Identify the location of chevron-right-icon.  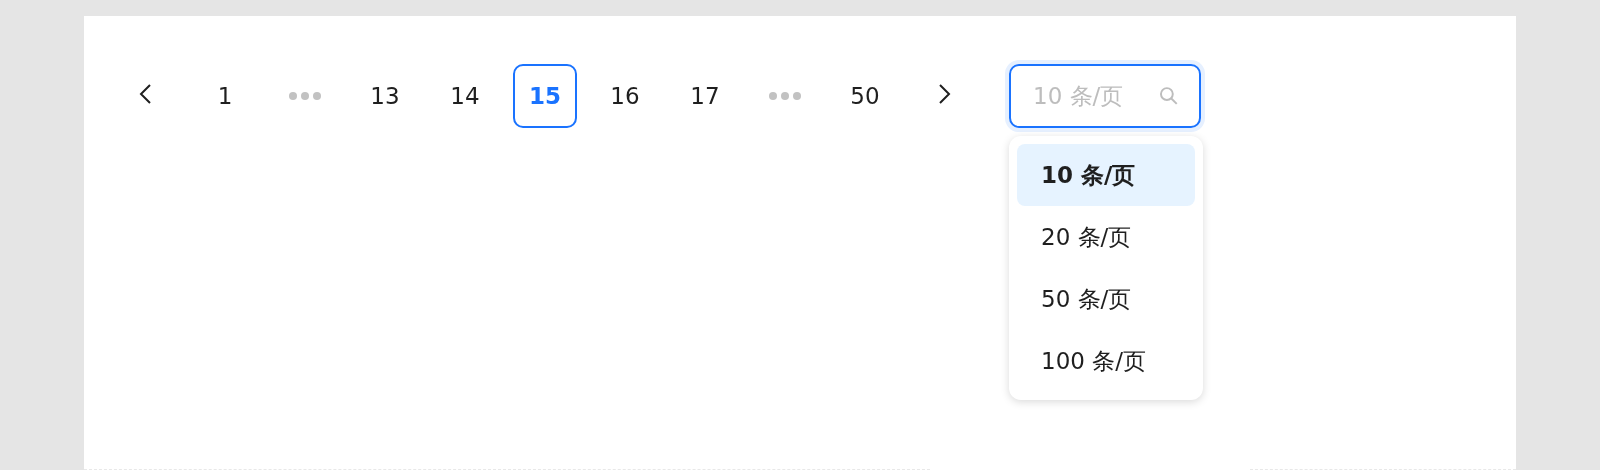
(945, 94).